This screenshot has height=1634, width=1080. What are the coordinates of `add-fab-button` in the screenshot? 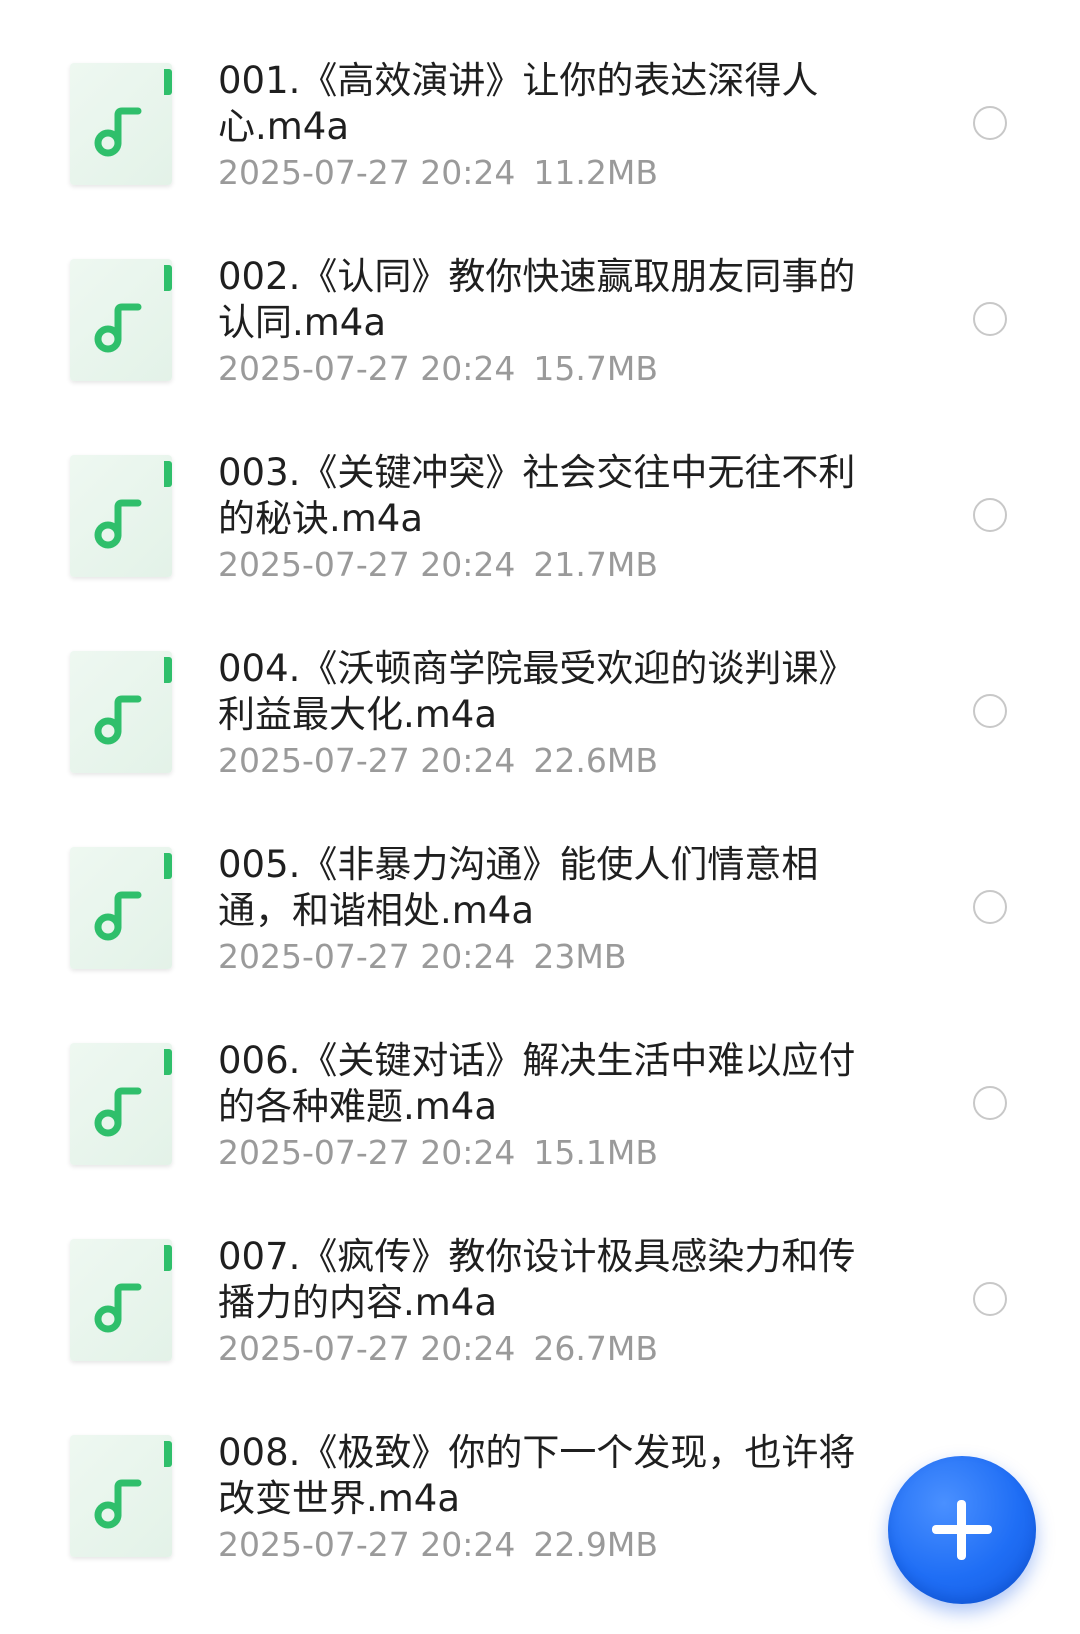 It's located at (962, 1530).